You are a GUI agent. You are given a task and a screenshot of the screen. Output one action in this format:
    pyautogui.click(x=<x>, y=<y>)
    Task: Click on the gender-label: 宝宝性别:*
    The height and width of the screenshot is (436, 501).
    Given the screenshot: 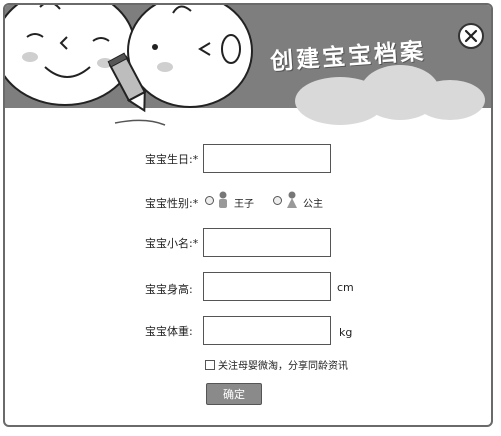 What is the action you would take?
    pyautogui.click(x=171, y=203)
    